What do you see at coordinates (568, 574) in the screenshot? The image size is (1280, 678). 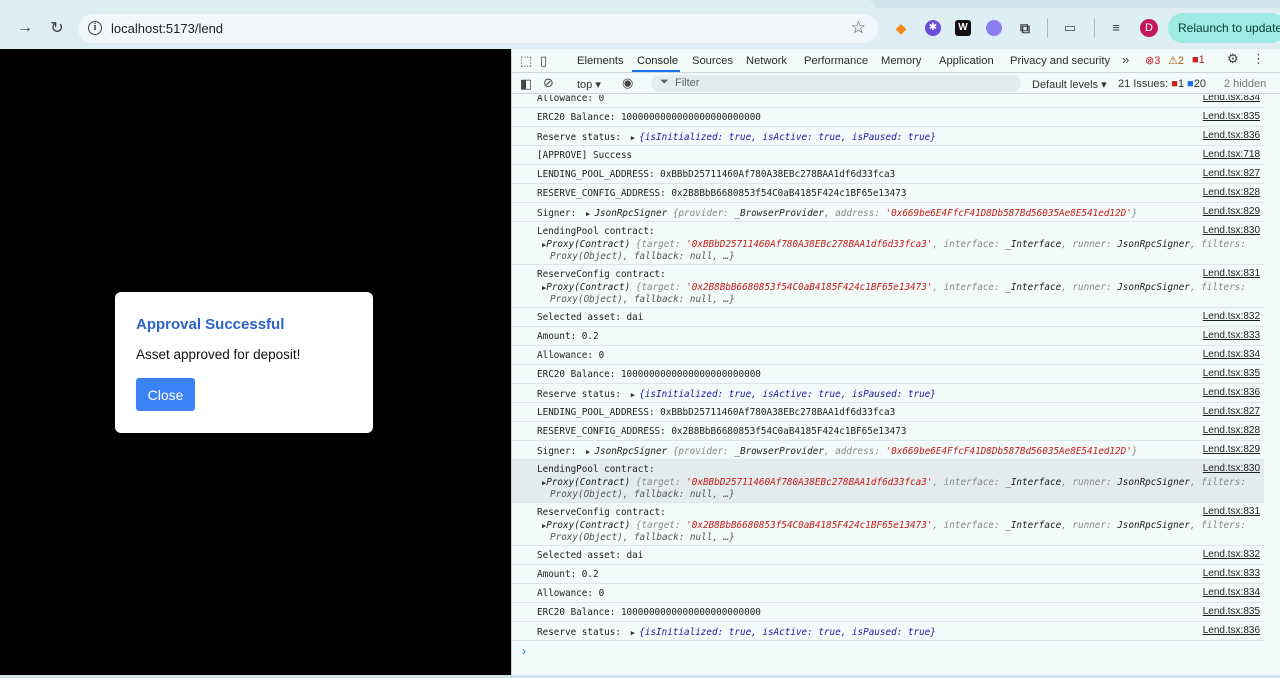 I see `console-message: Amount: 0.2` at bounding box center [568, 574].